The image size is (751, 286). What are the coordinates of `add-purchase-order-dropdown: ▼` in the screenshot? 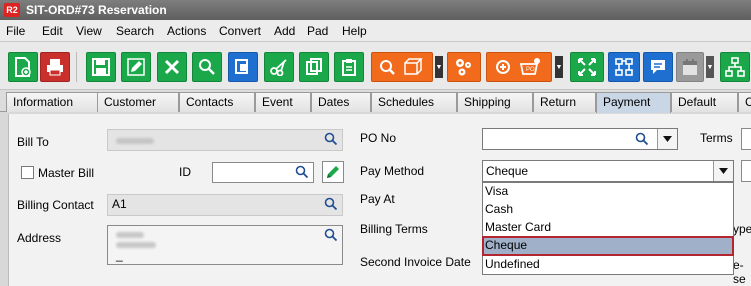 It's located at (559, 67).